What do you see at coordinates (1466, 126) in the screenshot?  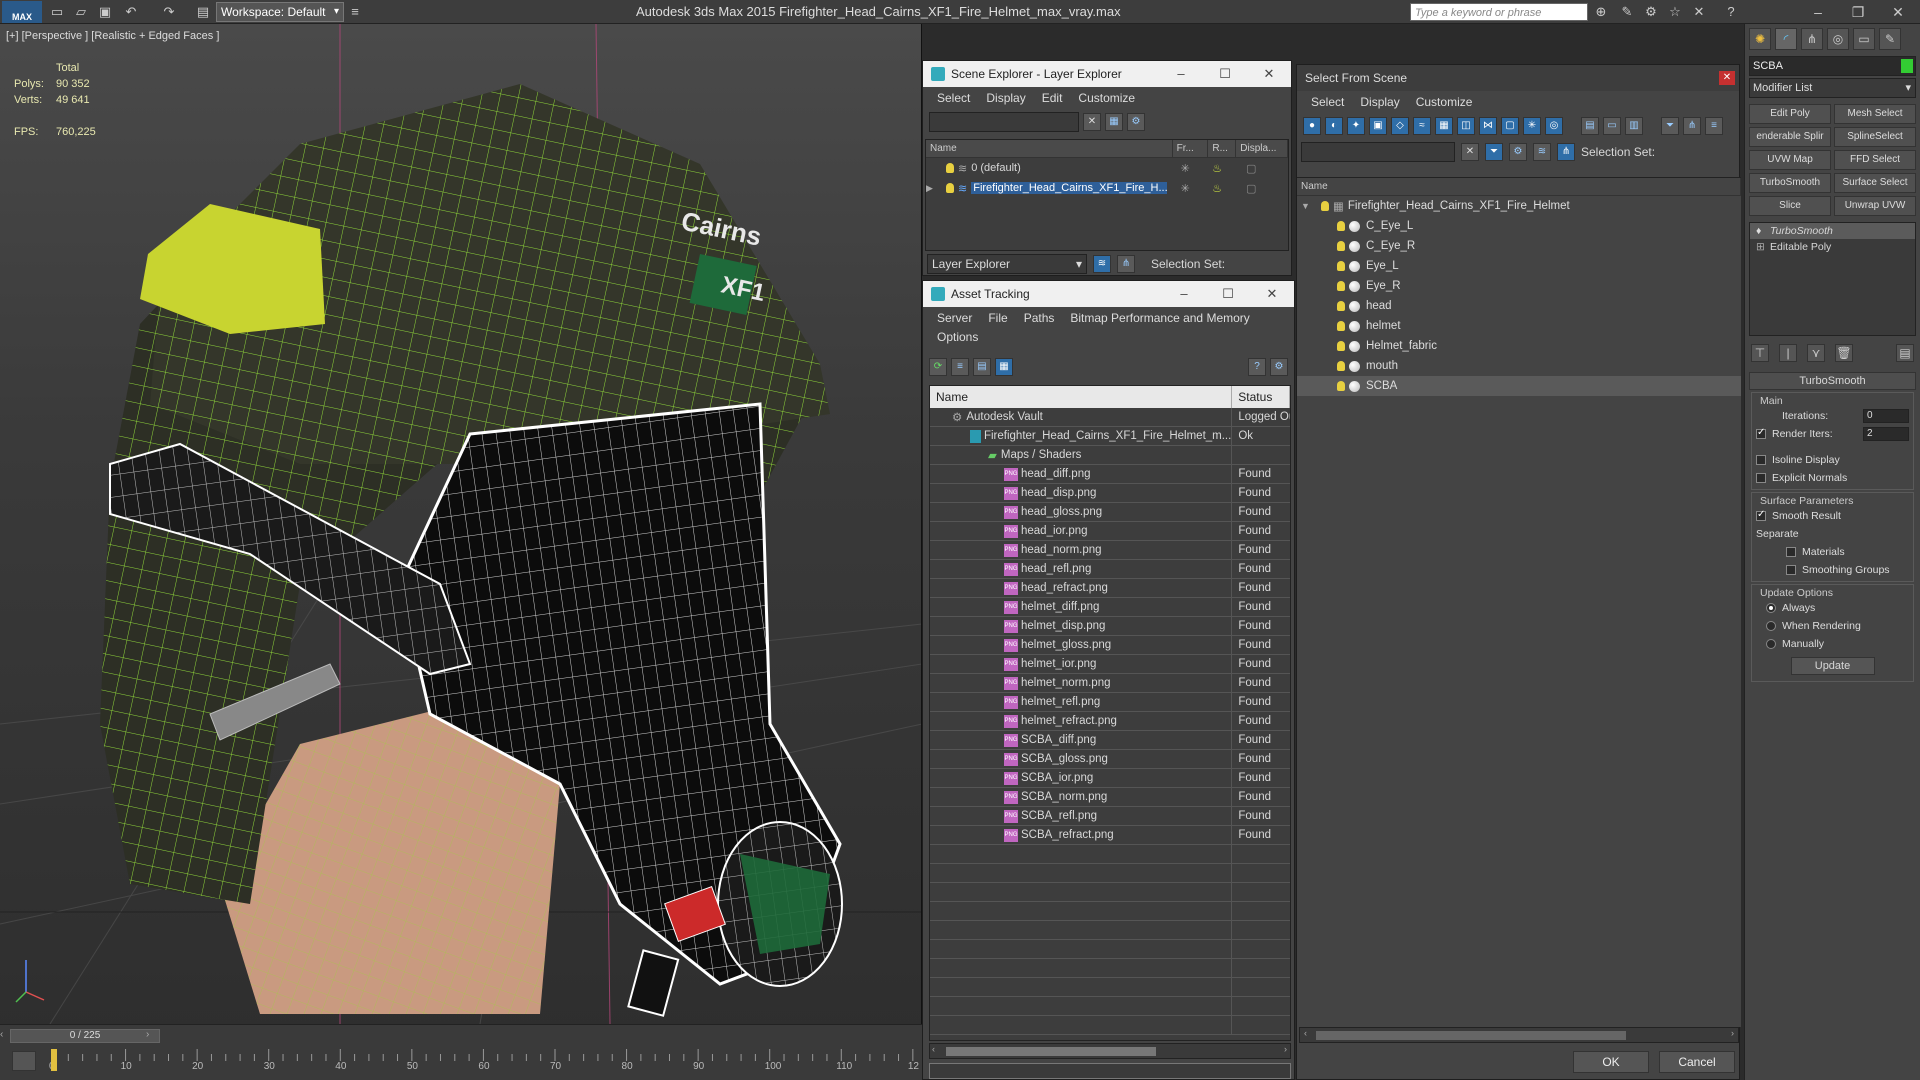 I see `filter-xrefs-icon: ◫` at bounding box center [1466, 126].